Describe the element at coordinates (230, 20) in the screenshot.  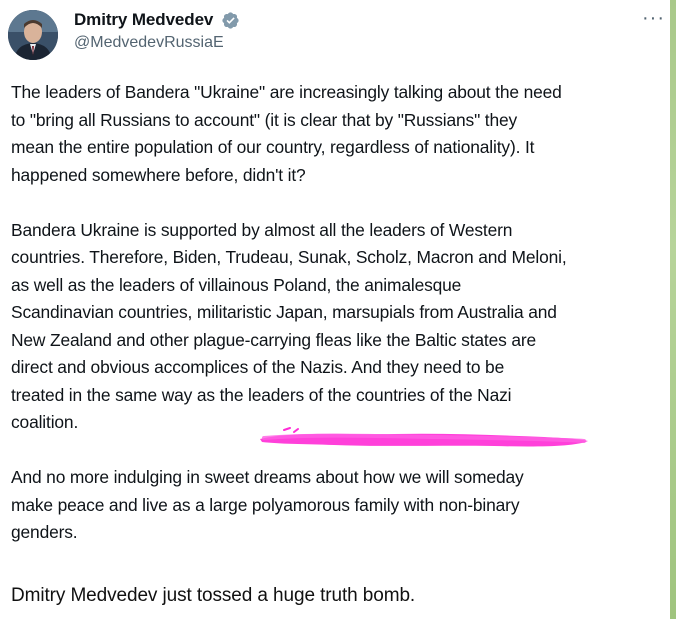
I see `verified-badge-icon` at that location.